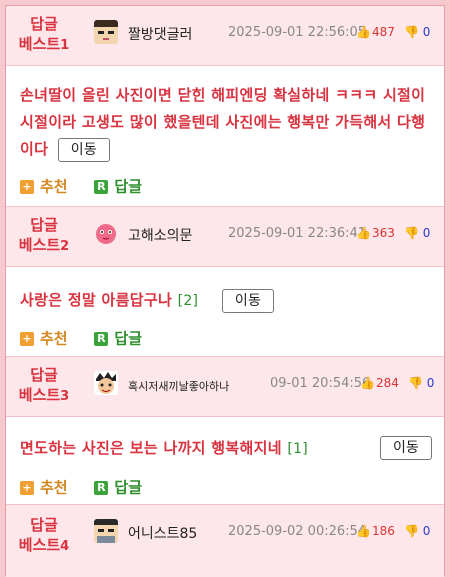  I want to click on rank-label: 답글 베스트1, so click(44, 35).